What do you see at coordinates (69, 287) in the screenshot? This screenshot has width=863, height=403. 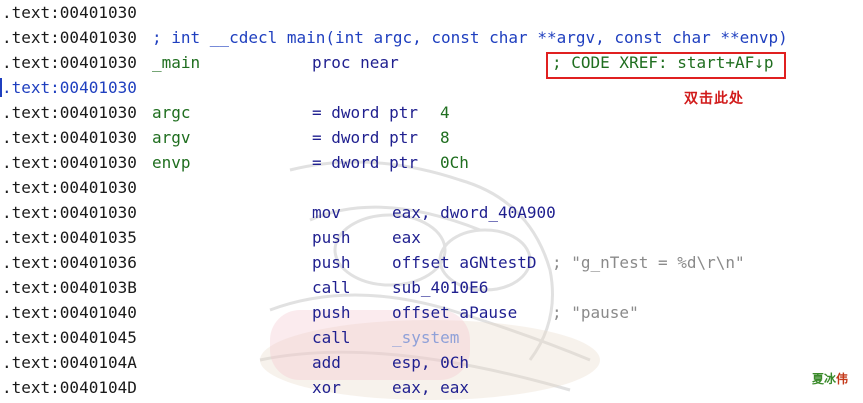 I see `line-address: .text:0040103B` at bounding box center [69, 287].